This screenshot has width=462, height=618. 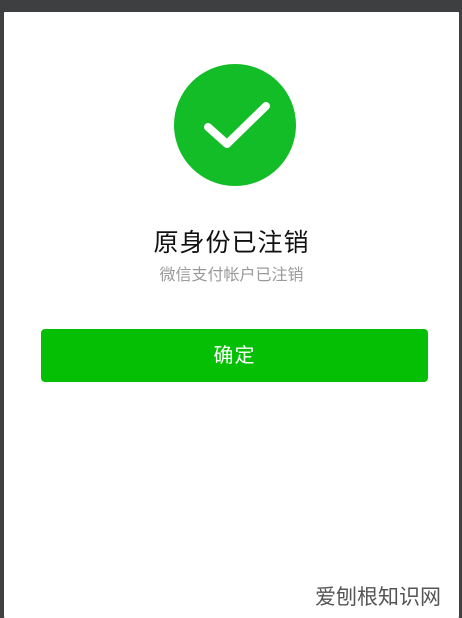 I want to click on page-subtitle: 微信支付帐户已注销, so click(x=231, y=274).